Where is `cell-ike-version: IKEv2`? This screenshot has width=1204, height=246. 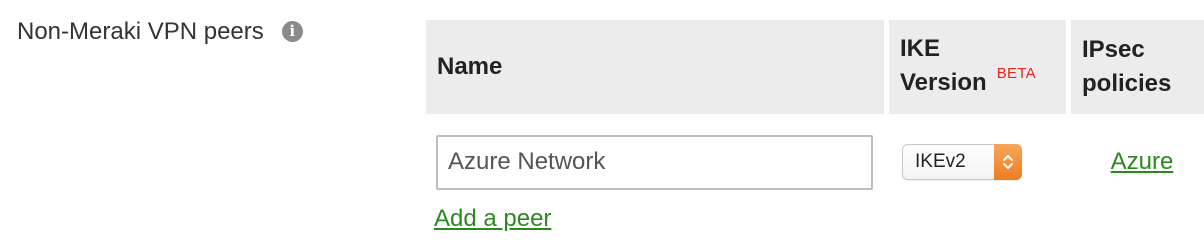
cell-ike-version: IKEv2 is located at coordinates (977, 160).